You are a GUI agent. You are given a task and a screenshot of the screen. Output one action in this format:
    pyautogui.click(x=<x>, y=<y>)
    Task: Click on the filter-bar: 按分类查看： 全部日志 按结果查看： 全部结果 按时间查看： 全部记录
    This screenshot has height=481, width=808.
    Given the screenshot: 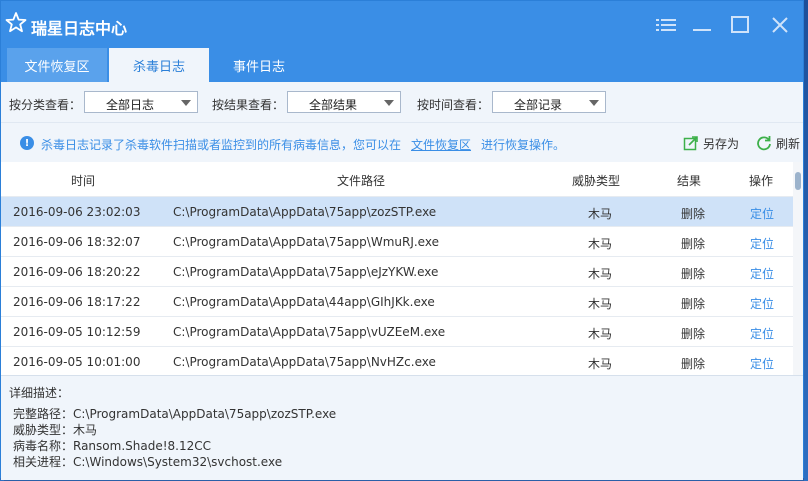 What is the action you would take?
    pyautogui.click(x=402, y=102)
    